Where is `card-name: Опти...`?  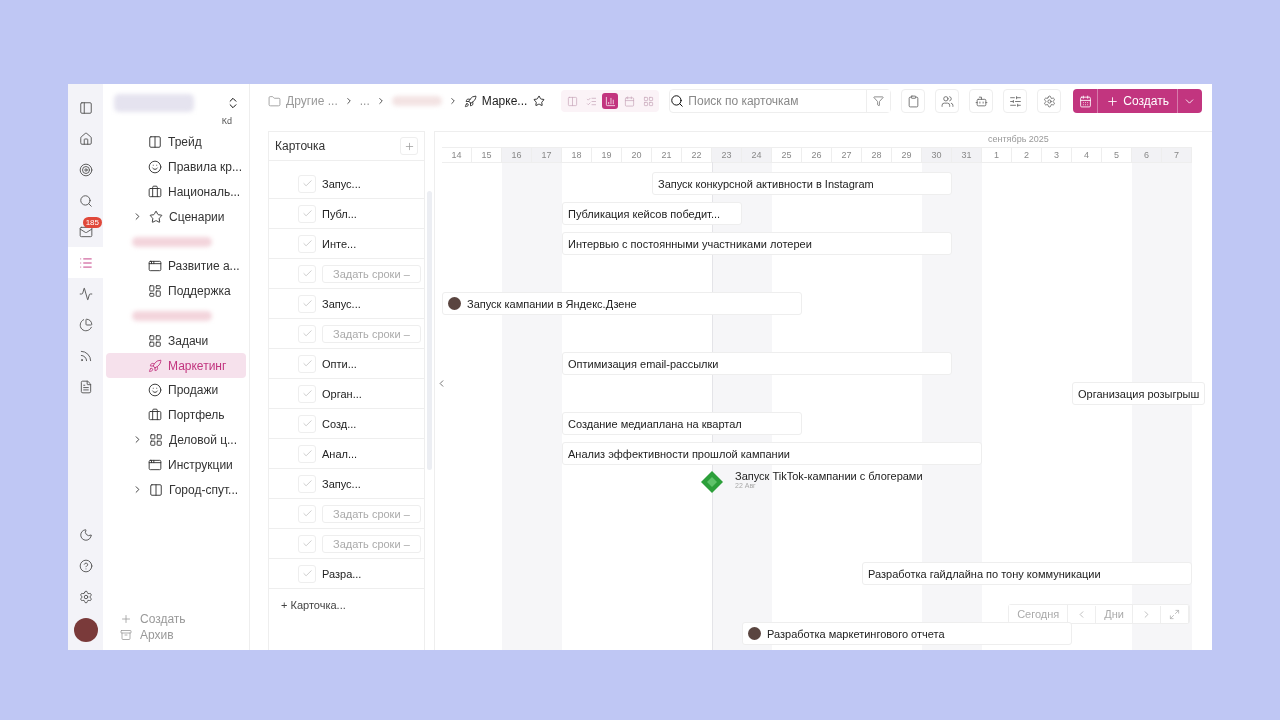
card-name: Опти... is located at coordinates (339, 363).